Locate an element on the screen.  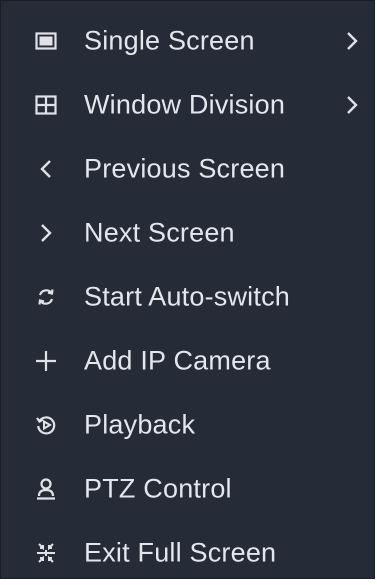
plus-icon is located at coordinates (46, 361).